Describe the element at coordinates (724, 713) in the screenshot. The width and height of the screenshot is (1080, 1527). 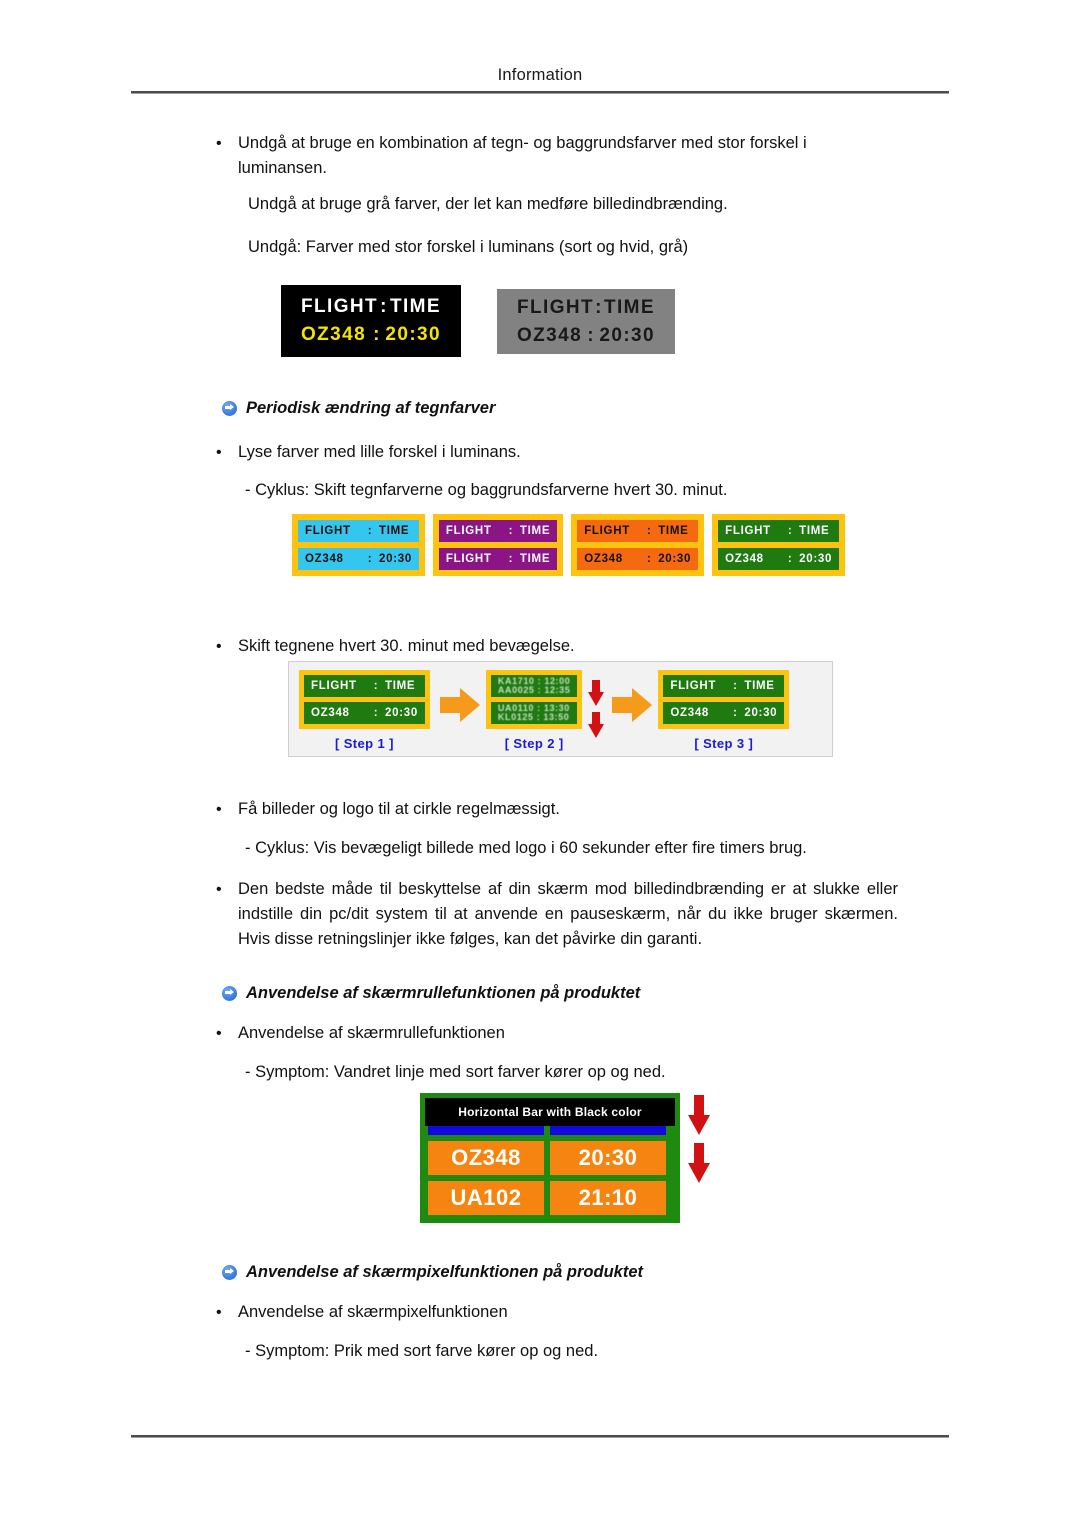
I see `step-3-data-row: OZ348 : 20:30` at that location.